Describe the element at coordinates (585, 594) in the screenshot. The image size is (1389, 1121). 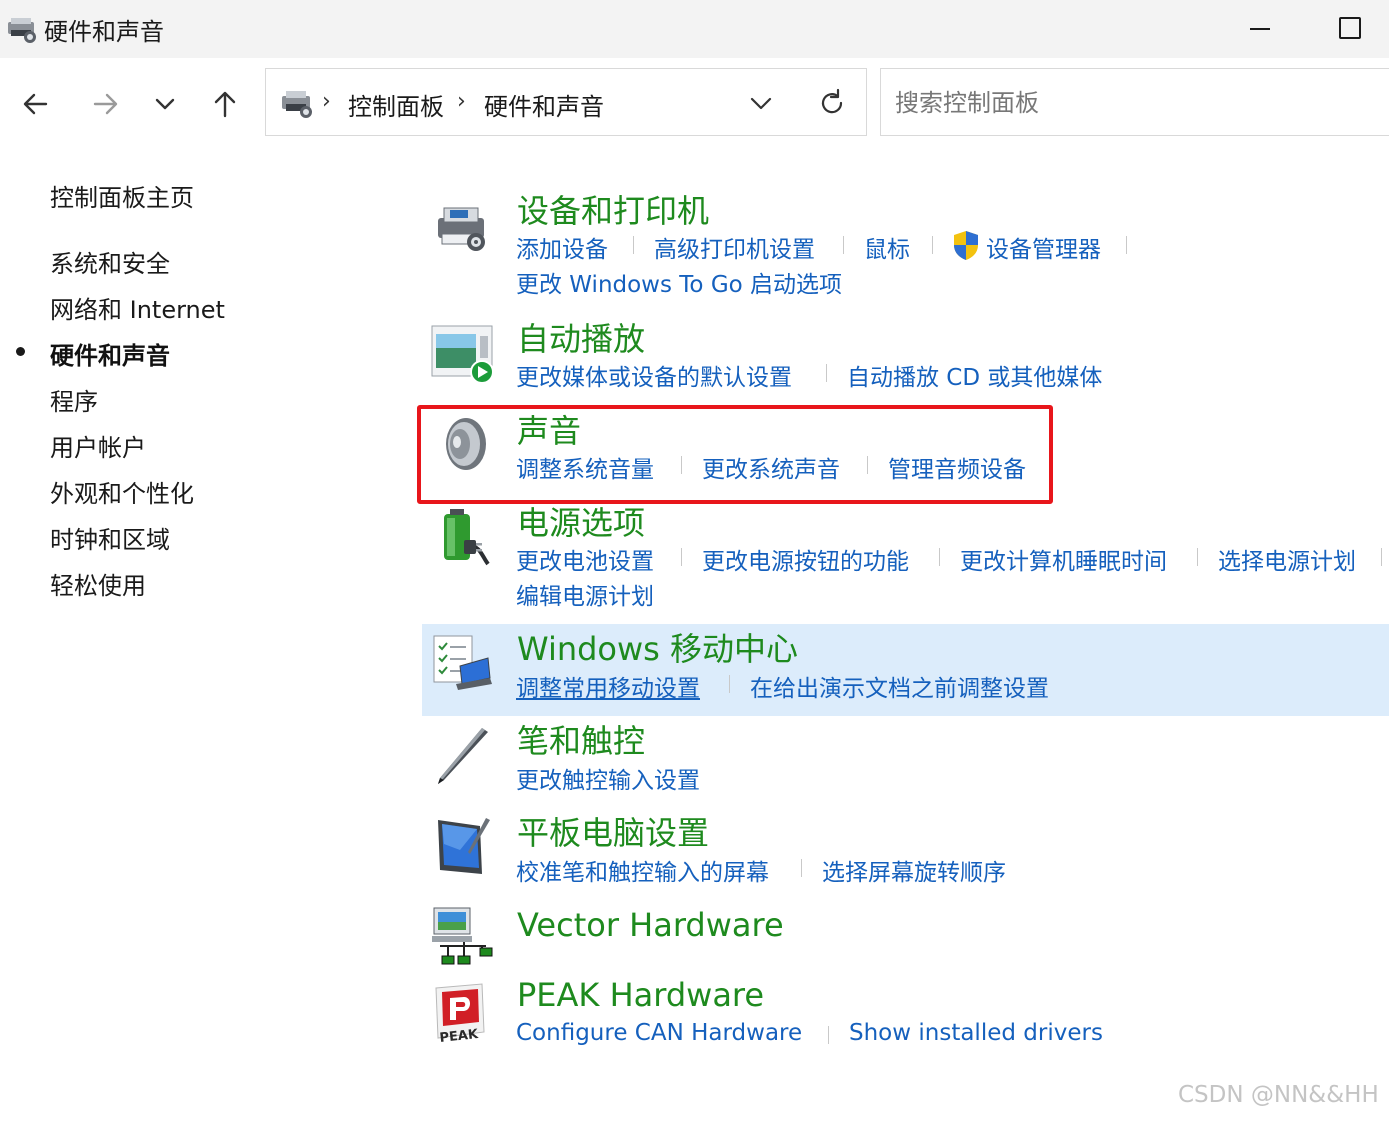
I see `link-edit-power-plan: 编辑电源计划` at that location.